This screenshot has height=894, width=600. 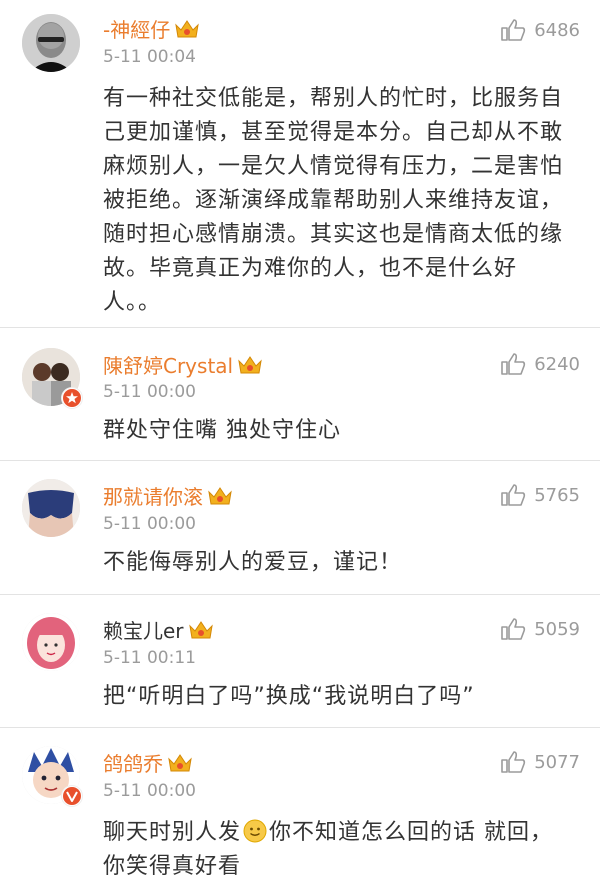 I want to click on like-button: 6240, so click(x=540, y=364).